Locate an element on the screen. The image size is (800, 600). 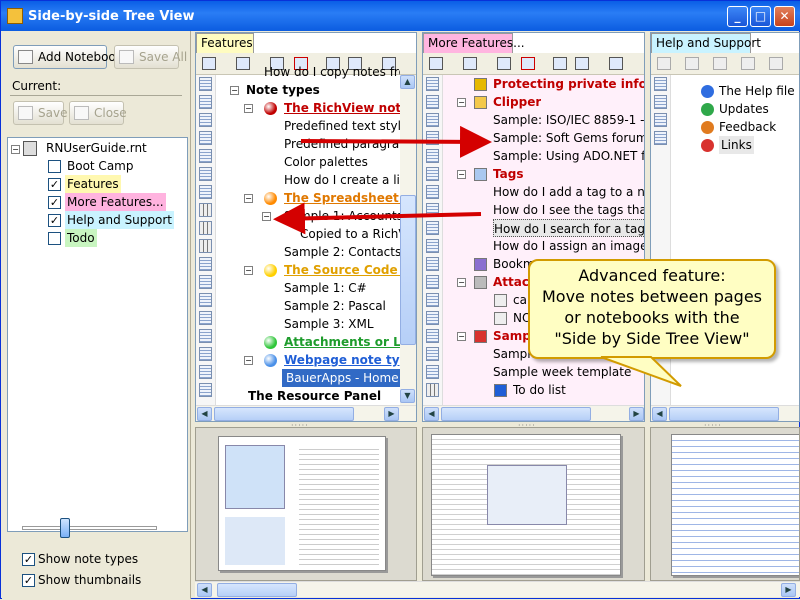
tree-note-item: Sample 3: XML is located at coordinates (329, 324).